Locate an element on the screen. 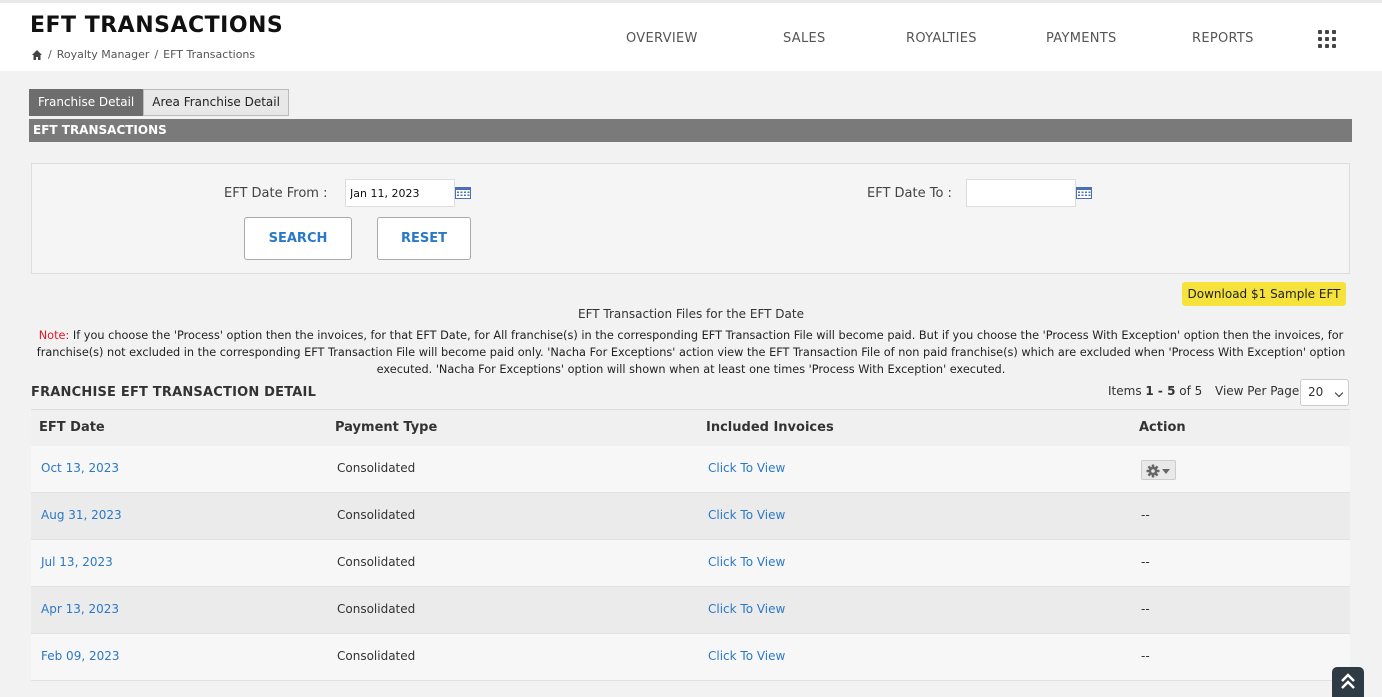  eft-date-link: Apr 13, 2023 is located at coordinates (80, 609).